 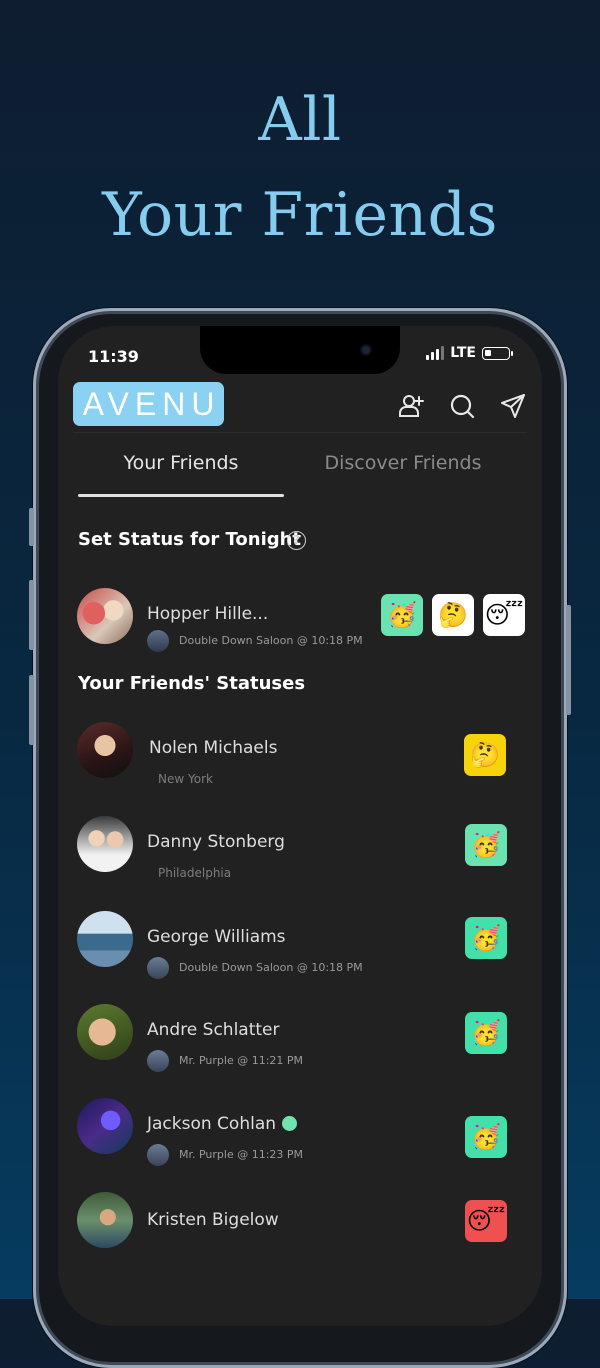 What do you see at coordinates (463, 353) in the screenshot?
I see `network-label: LTE` at bounding box center [463, 353].